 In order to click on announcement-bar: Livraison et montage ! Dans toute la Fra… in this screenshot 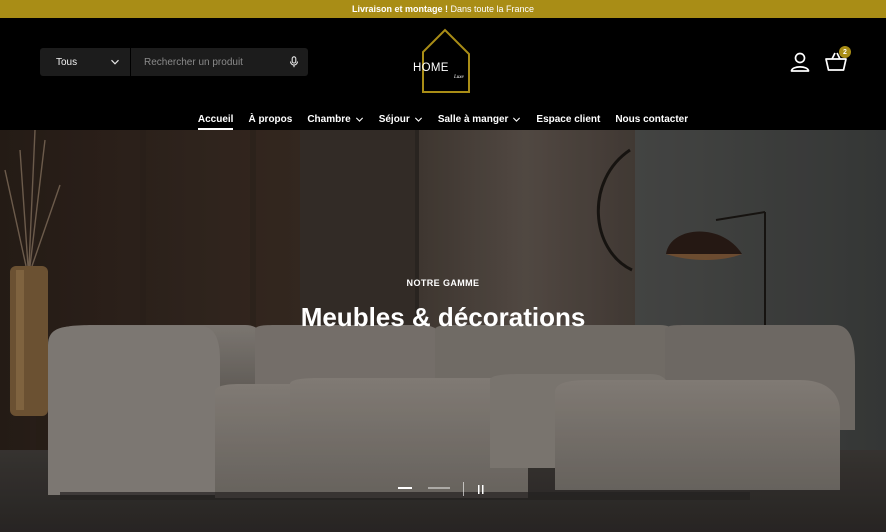, I will do `click(443, 9)`.